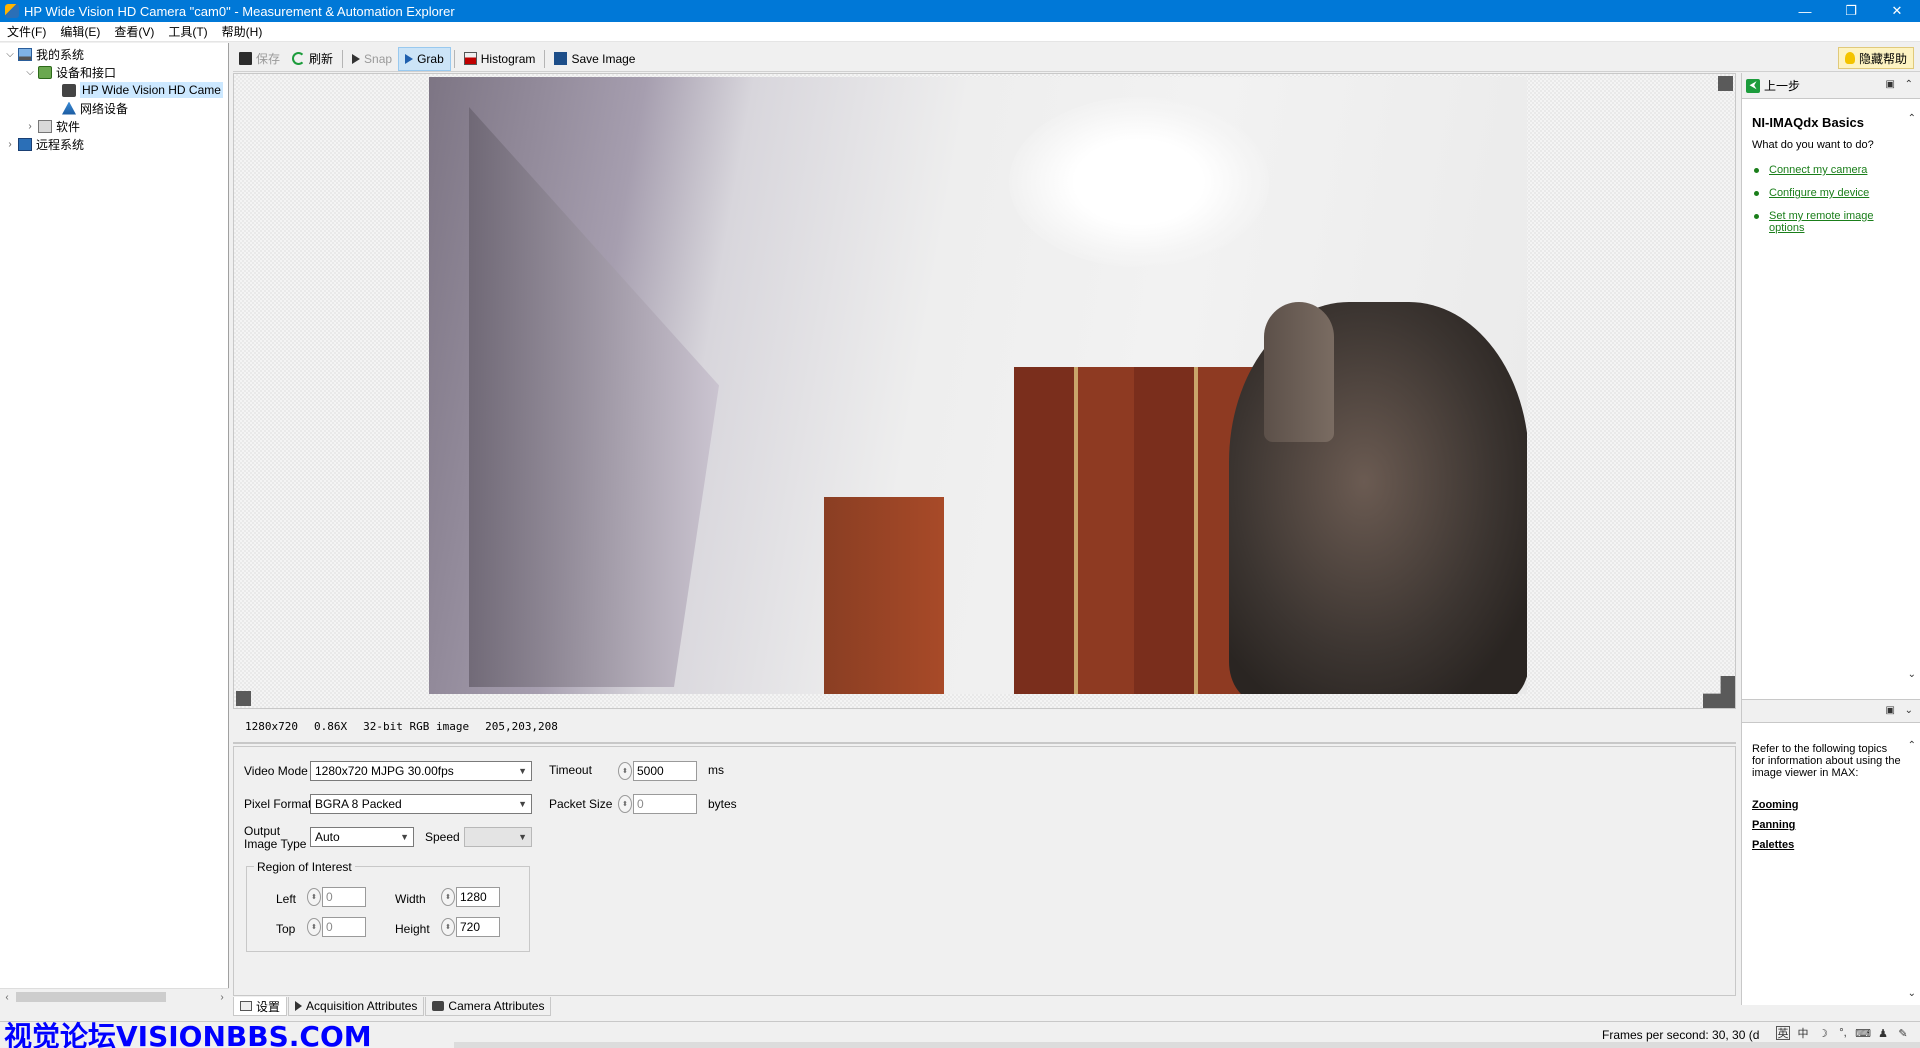 Image resolution: width=1920 pixels, height=1048 pixels. Describe the element at coordinates (665, 804) in the screenshot. I see `packet-size-field: 0` at that location.